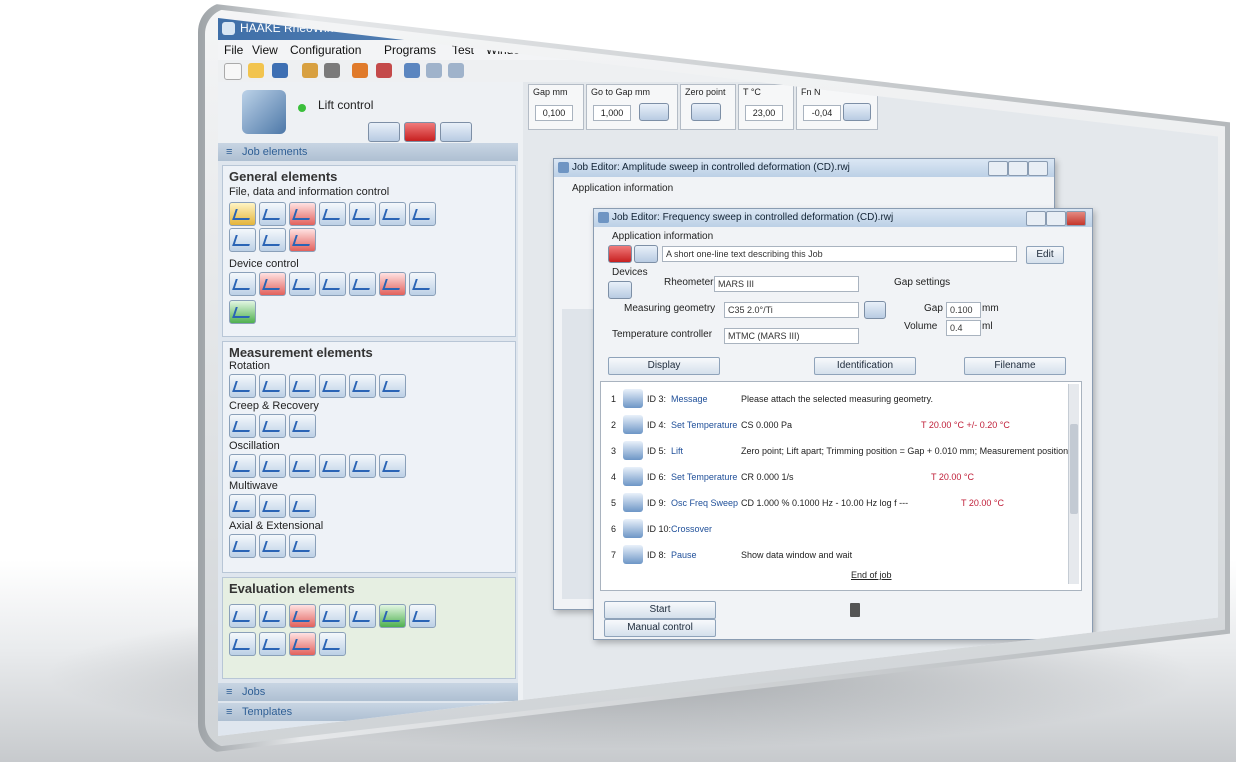  I want to click on open-job-icon, so click(242, 214).